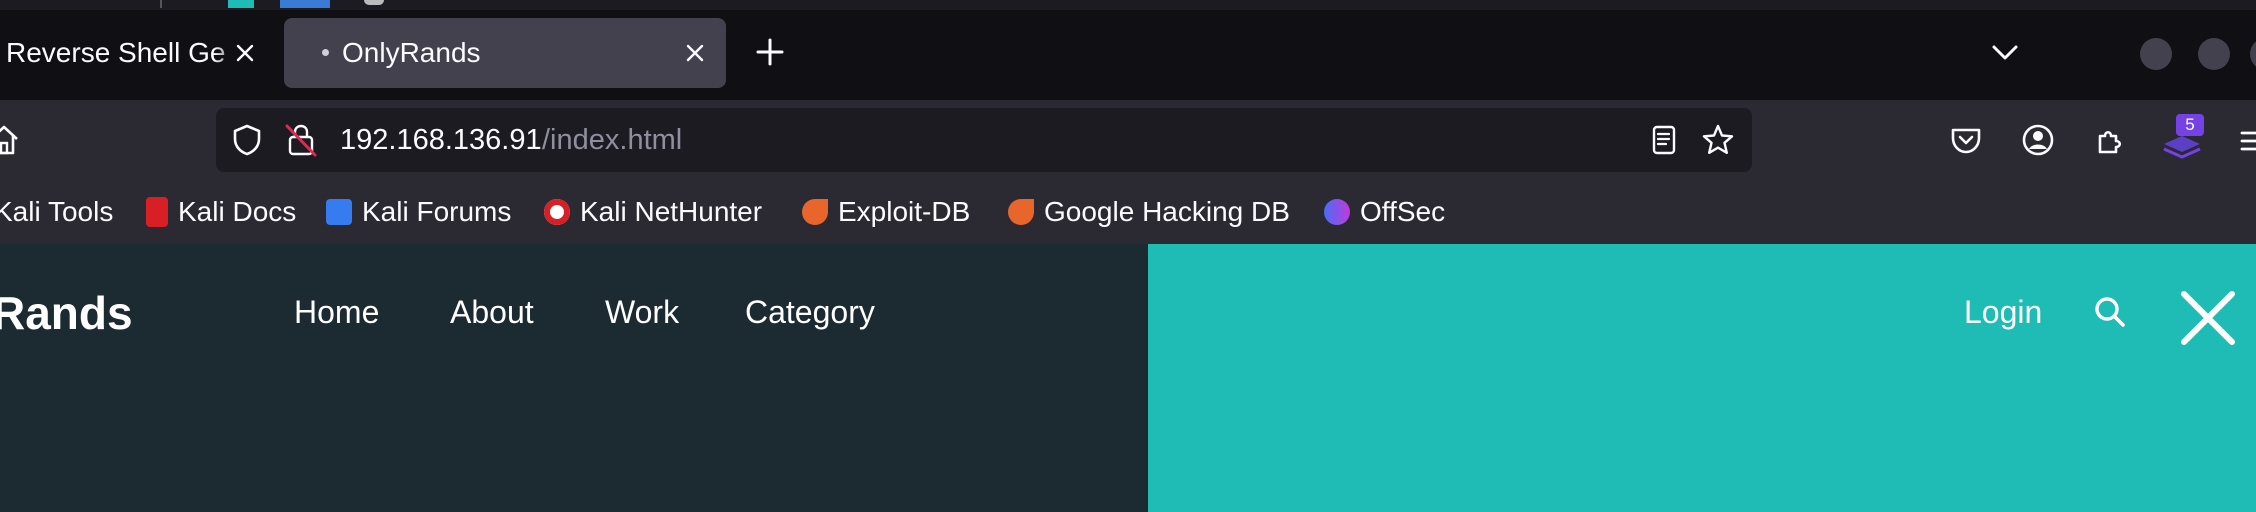 Image resolution: width=2256 pixels, height=512 pixels. What do you see at coordinates (2253, 54) in the screenshot?
I see `window-close-button` at bounding box center [2253, 54].